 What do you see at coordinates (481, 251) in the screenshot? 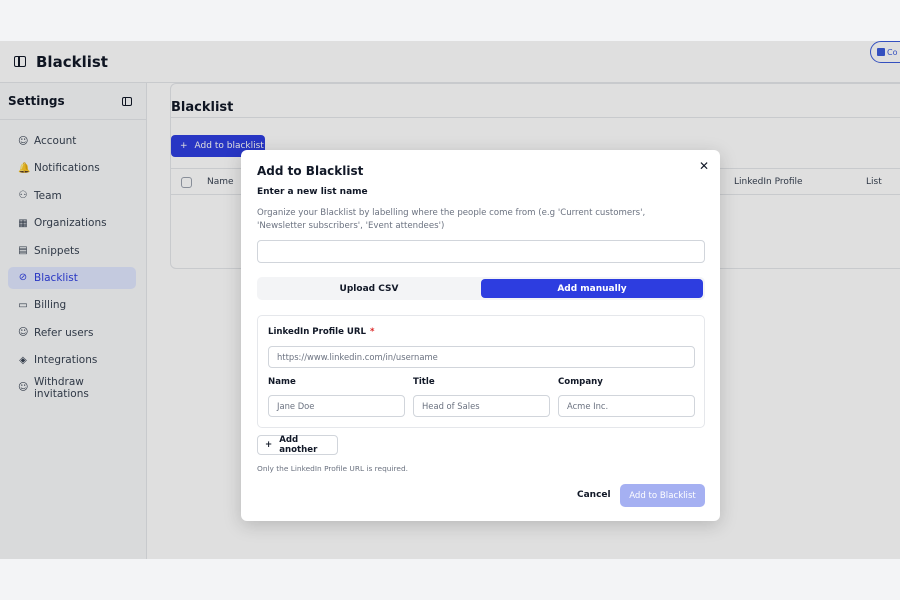
I see `list-name-input` at bounding box center [481, 251].